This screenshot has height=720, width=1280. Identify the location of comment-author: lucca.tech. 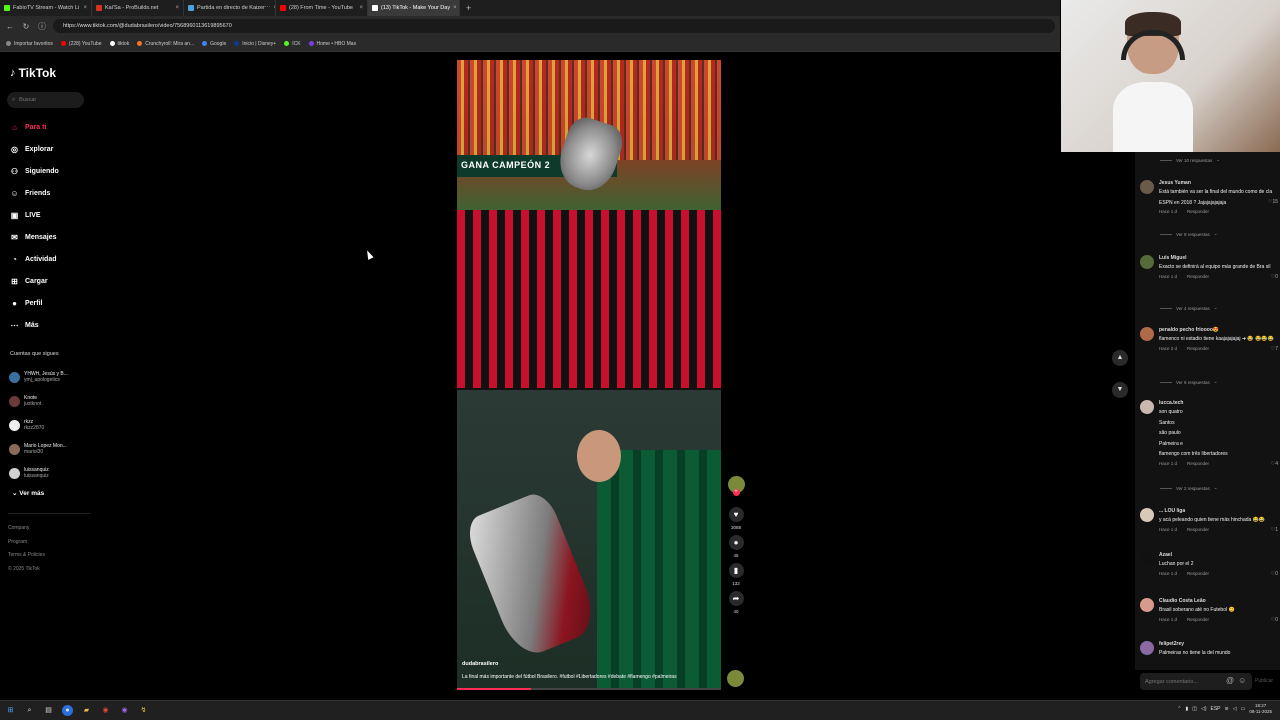
(1218, 403).